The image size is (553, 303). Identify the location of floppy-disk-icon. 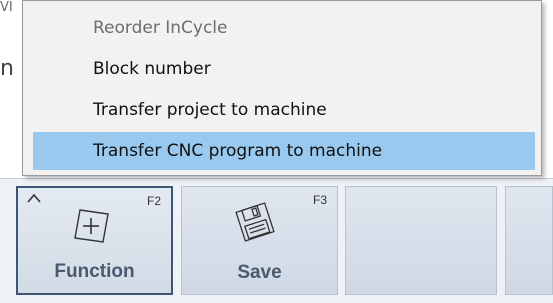
(255, 222).